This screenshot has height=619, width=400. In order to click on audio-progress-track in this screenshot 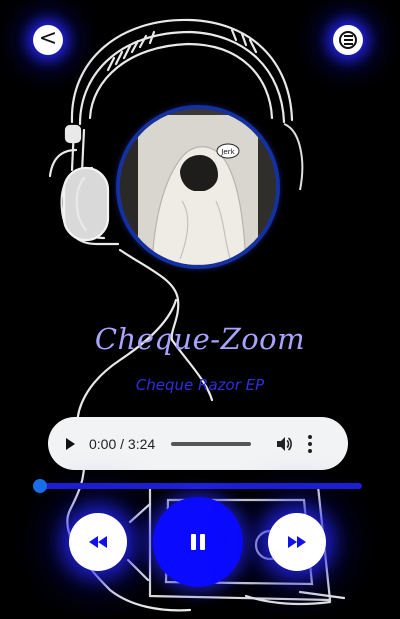, I will do `click(211, 443)`.